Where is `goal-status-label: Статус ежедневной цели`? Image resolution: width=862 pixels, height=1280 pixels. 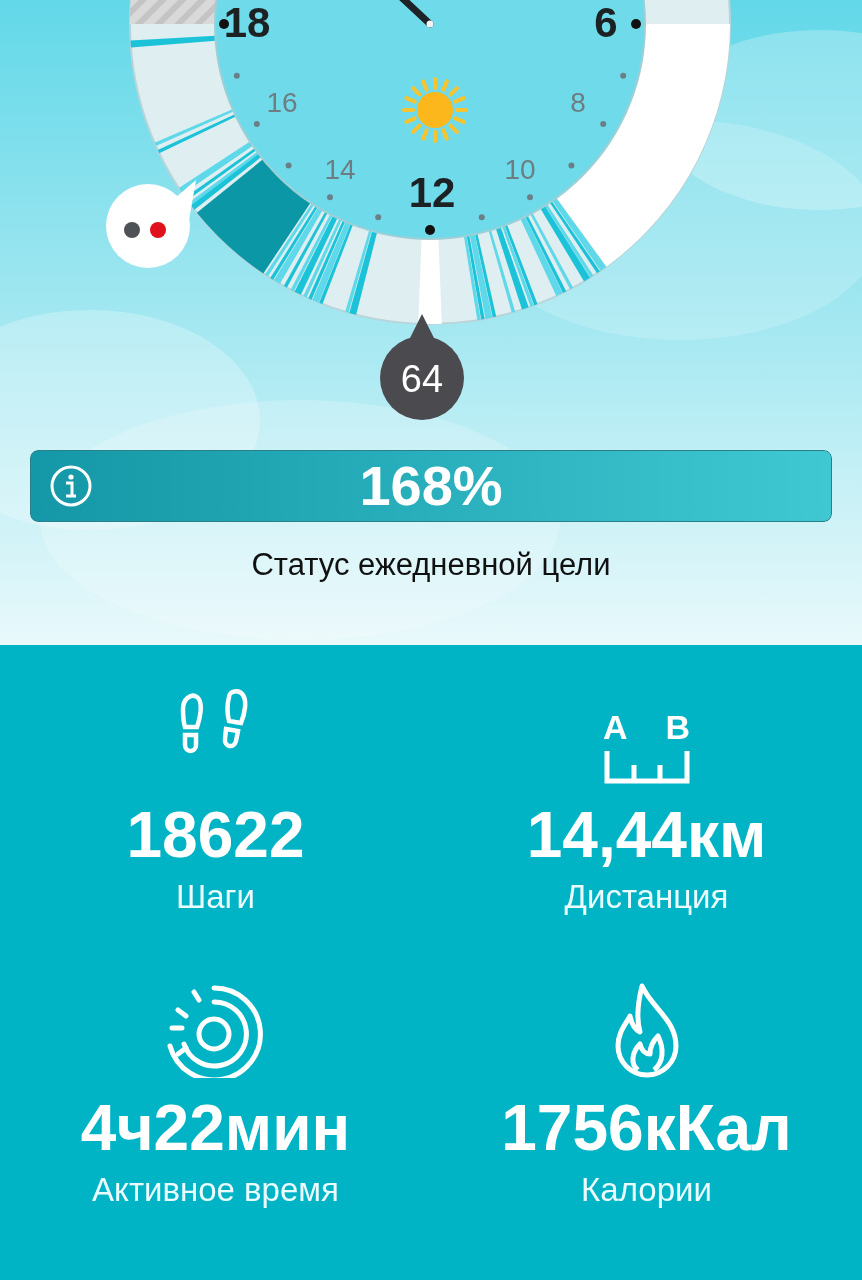
goal-status-label: Статус ежедневной цели is located at coordinates (431, 565).